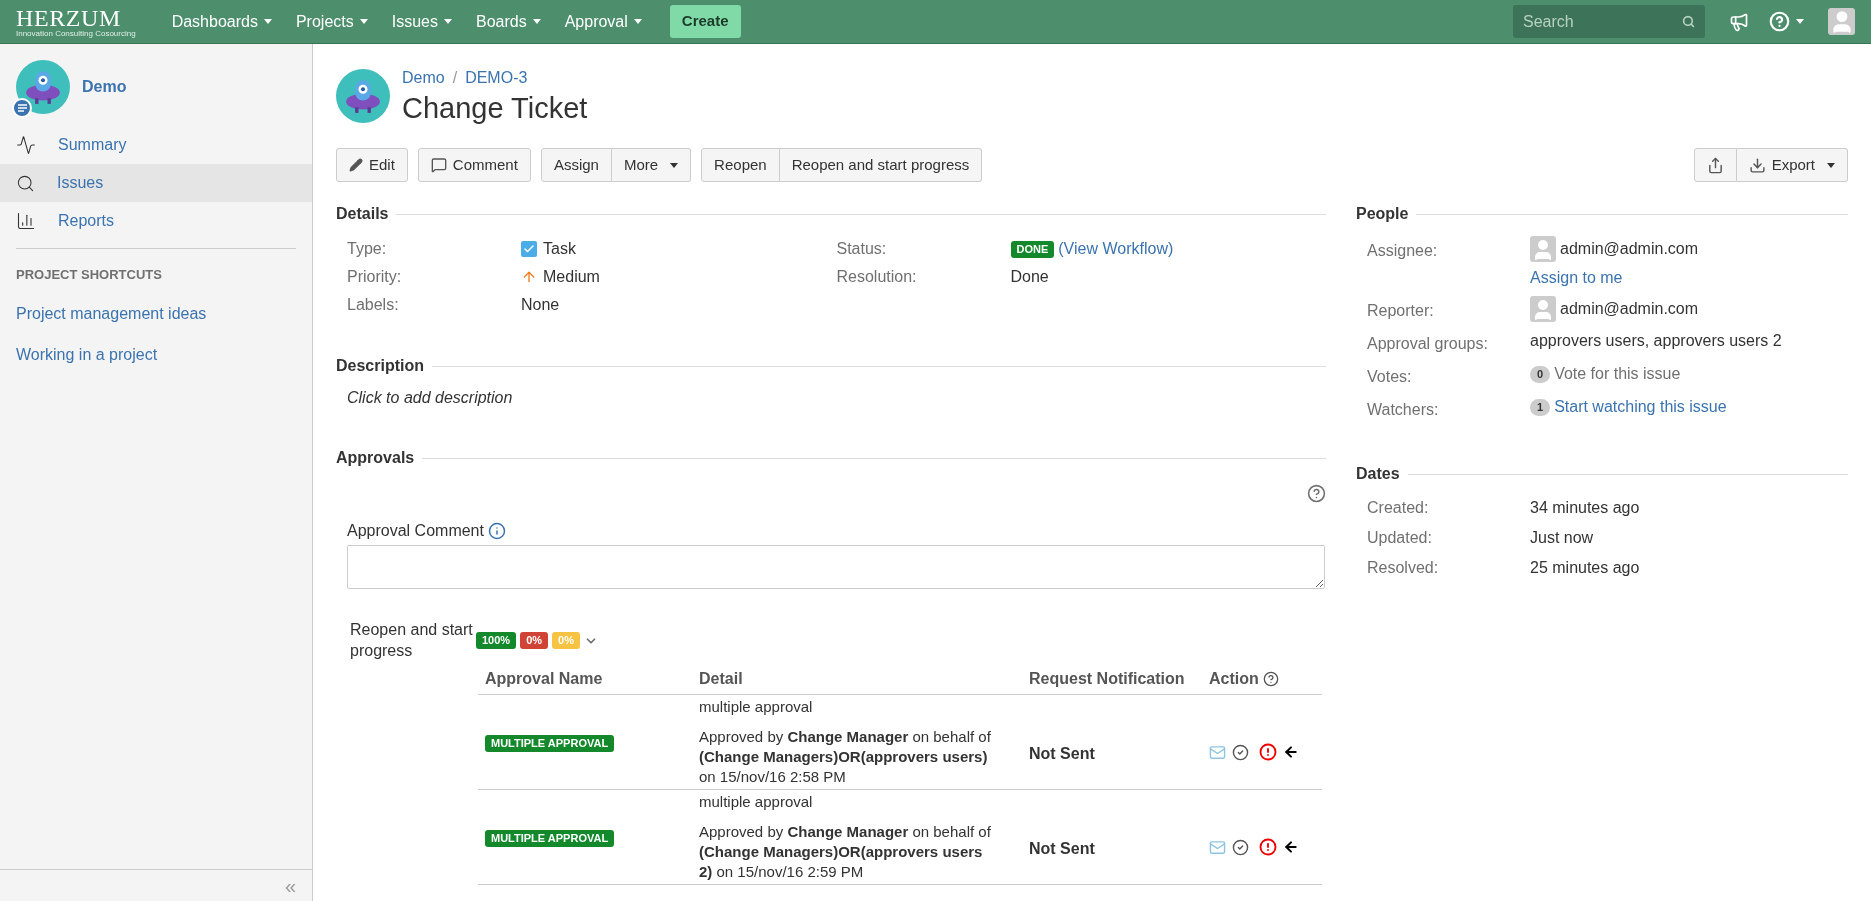 This screenshot has height=901, width=1871. Describe the element at coordinates (375, 277) in the screenshot. I see `field-label: Priority:` at that location.